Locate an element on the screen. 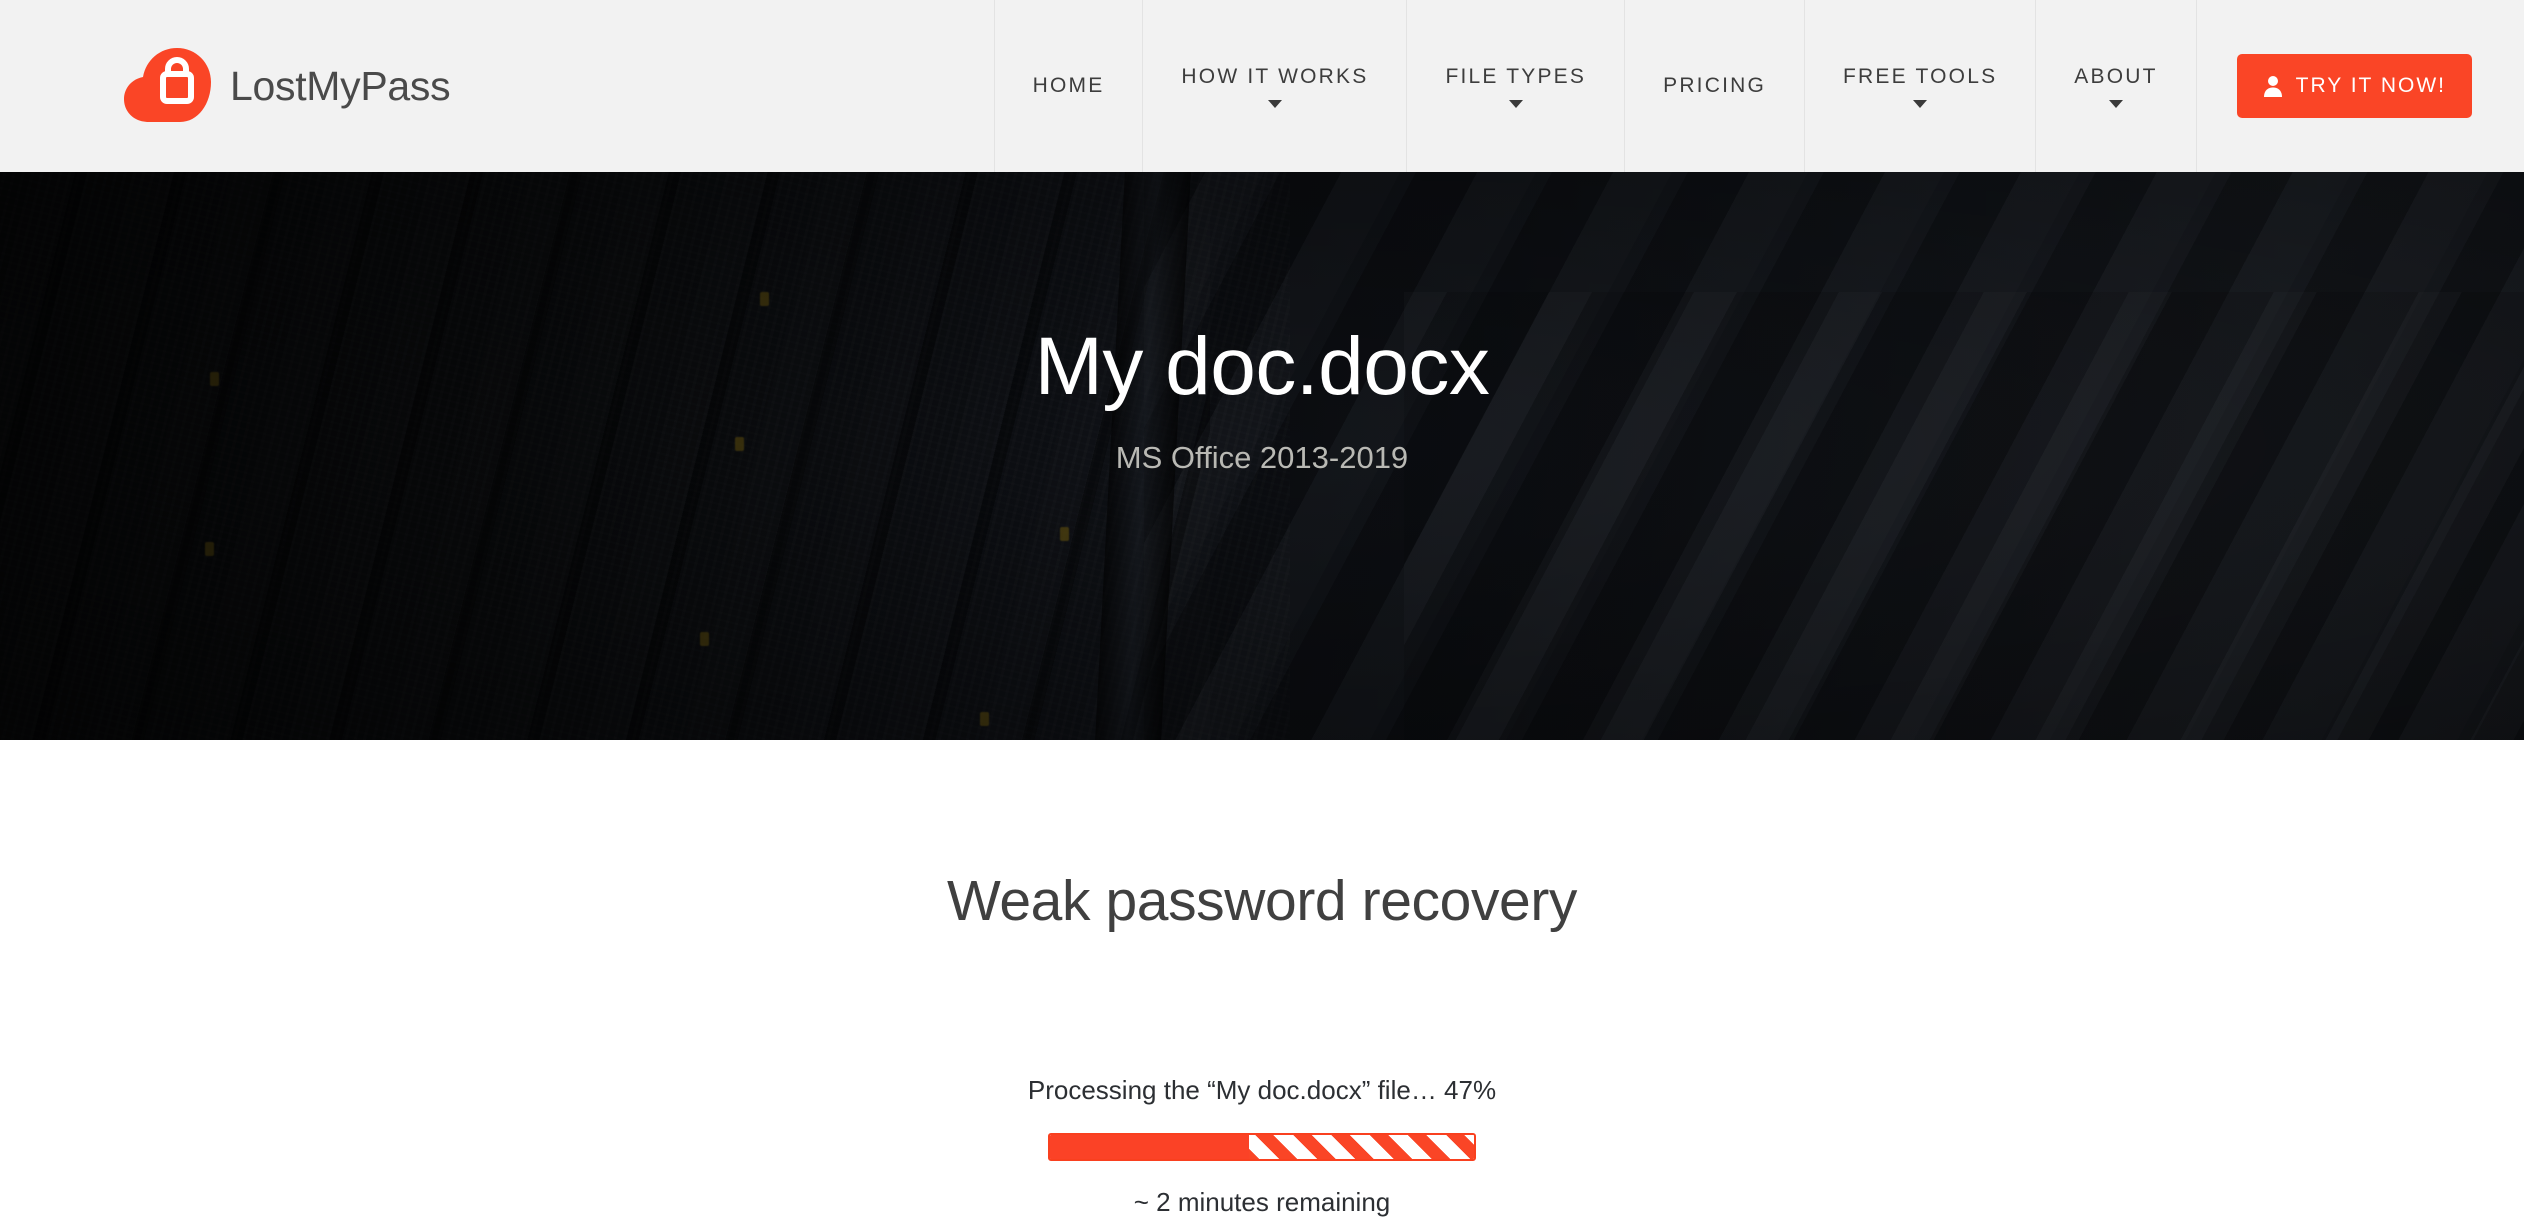 The image size is (2524, 1221). user-icon is located at coordinates (2272, 86).